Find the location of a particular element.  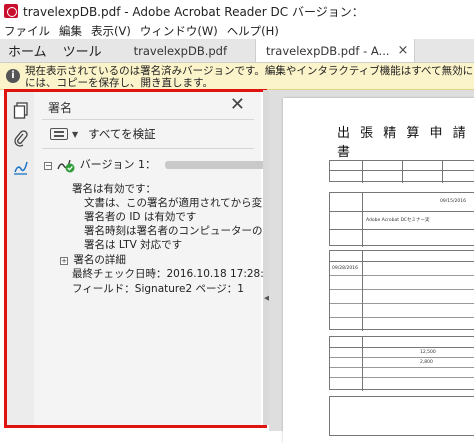

signature-version-label: バージョン 1： is located at coordinates (117, 164).